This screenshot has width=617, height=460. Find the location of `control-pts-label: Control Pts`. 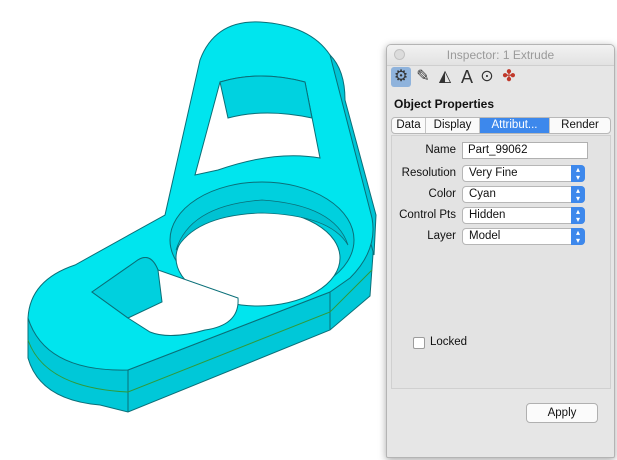

control-pts-label: Control Pts is located at coordinates (427, 215).